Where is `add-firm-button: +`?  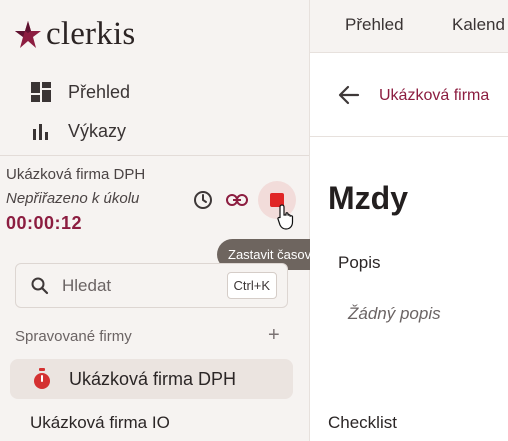
add-firm-button: + is located at coordinates (274, 335).